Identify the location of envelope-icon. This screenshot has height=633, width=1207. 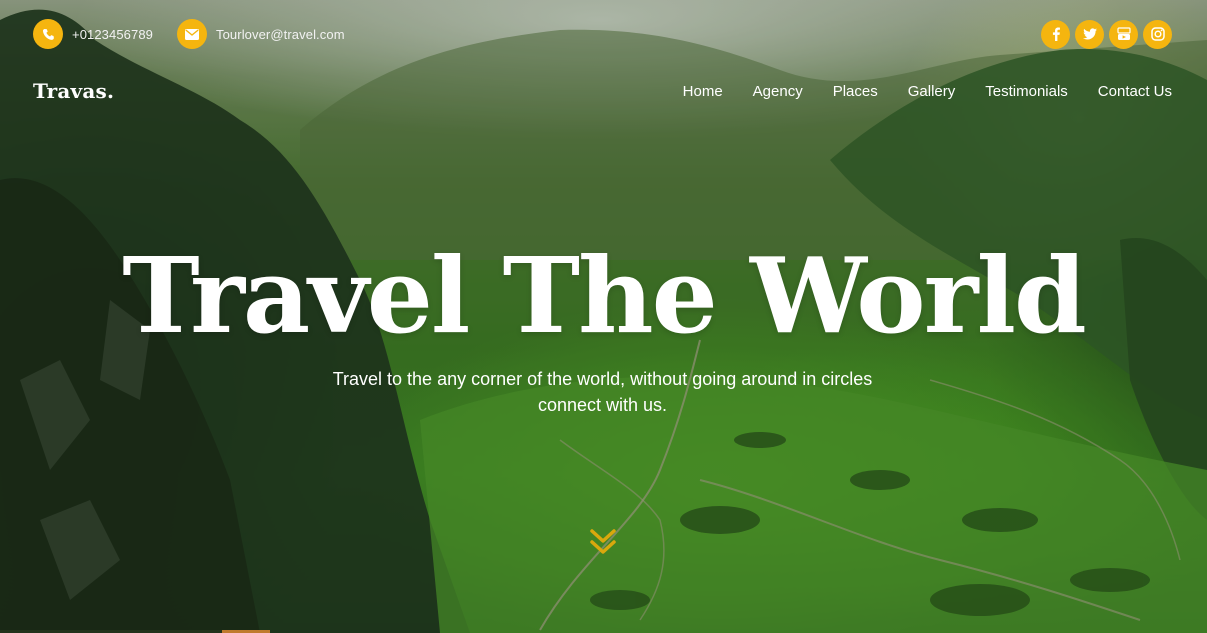
(192, 34).